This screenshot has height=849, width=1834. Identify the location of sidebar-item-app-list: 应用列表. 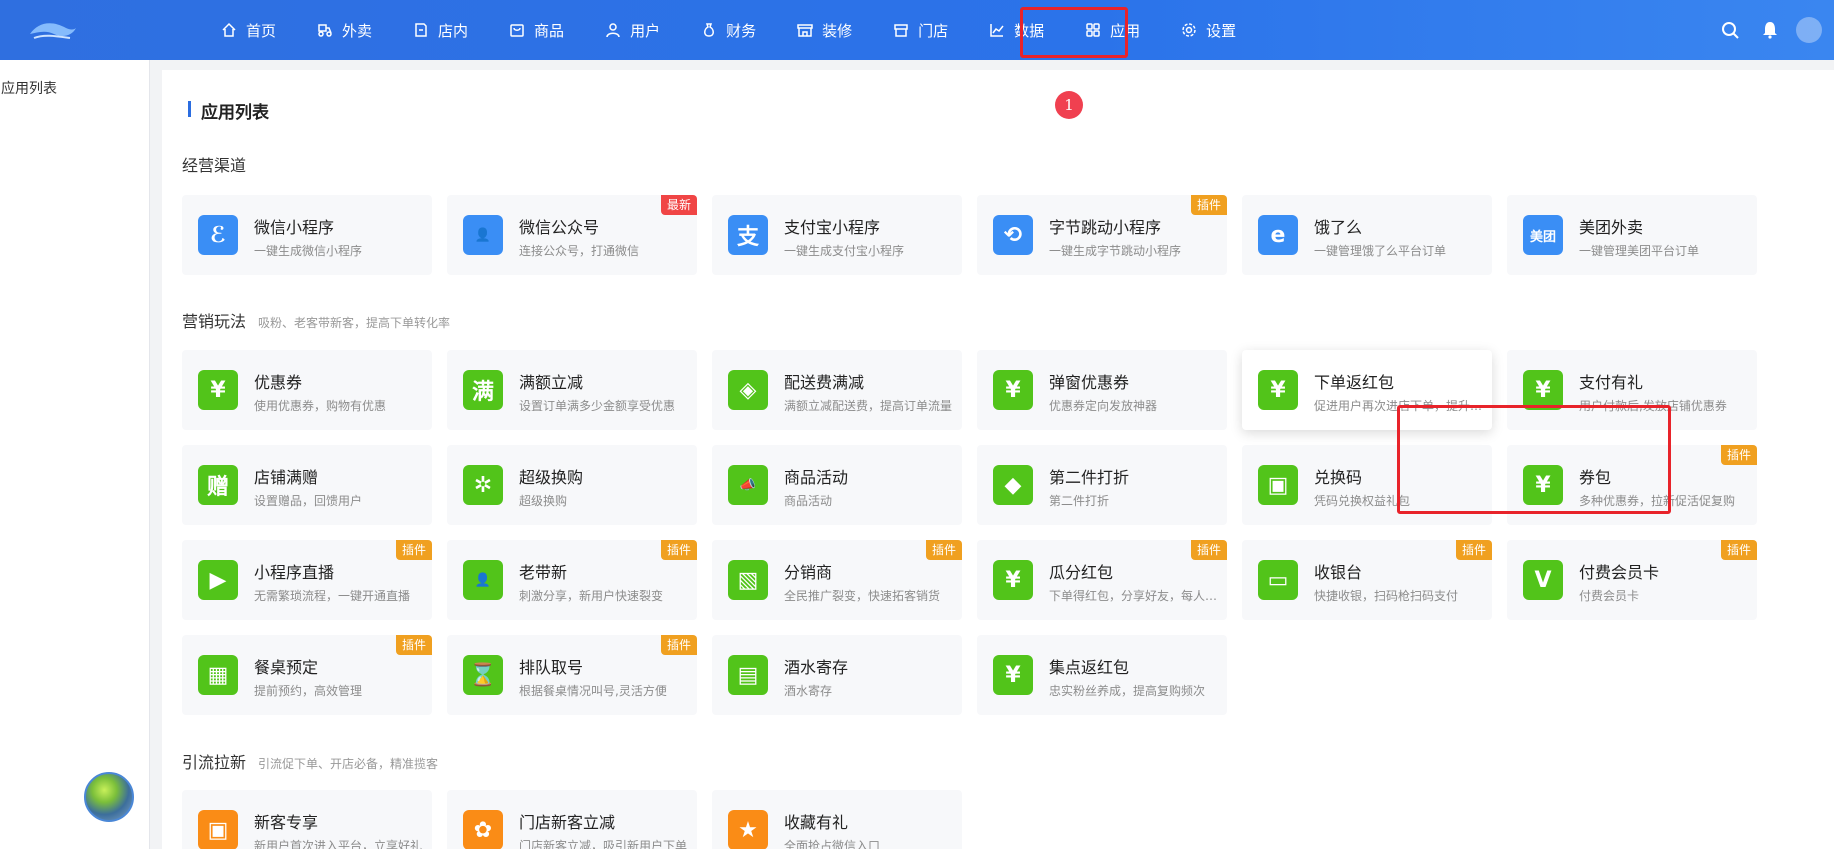
(29, 88).